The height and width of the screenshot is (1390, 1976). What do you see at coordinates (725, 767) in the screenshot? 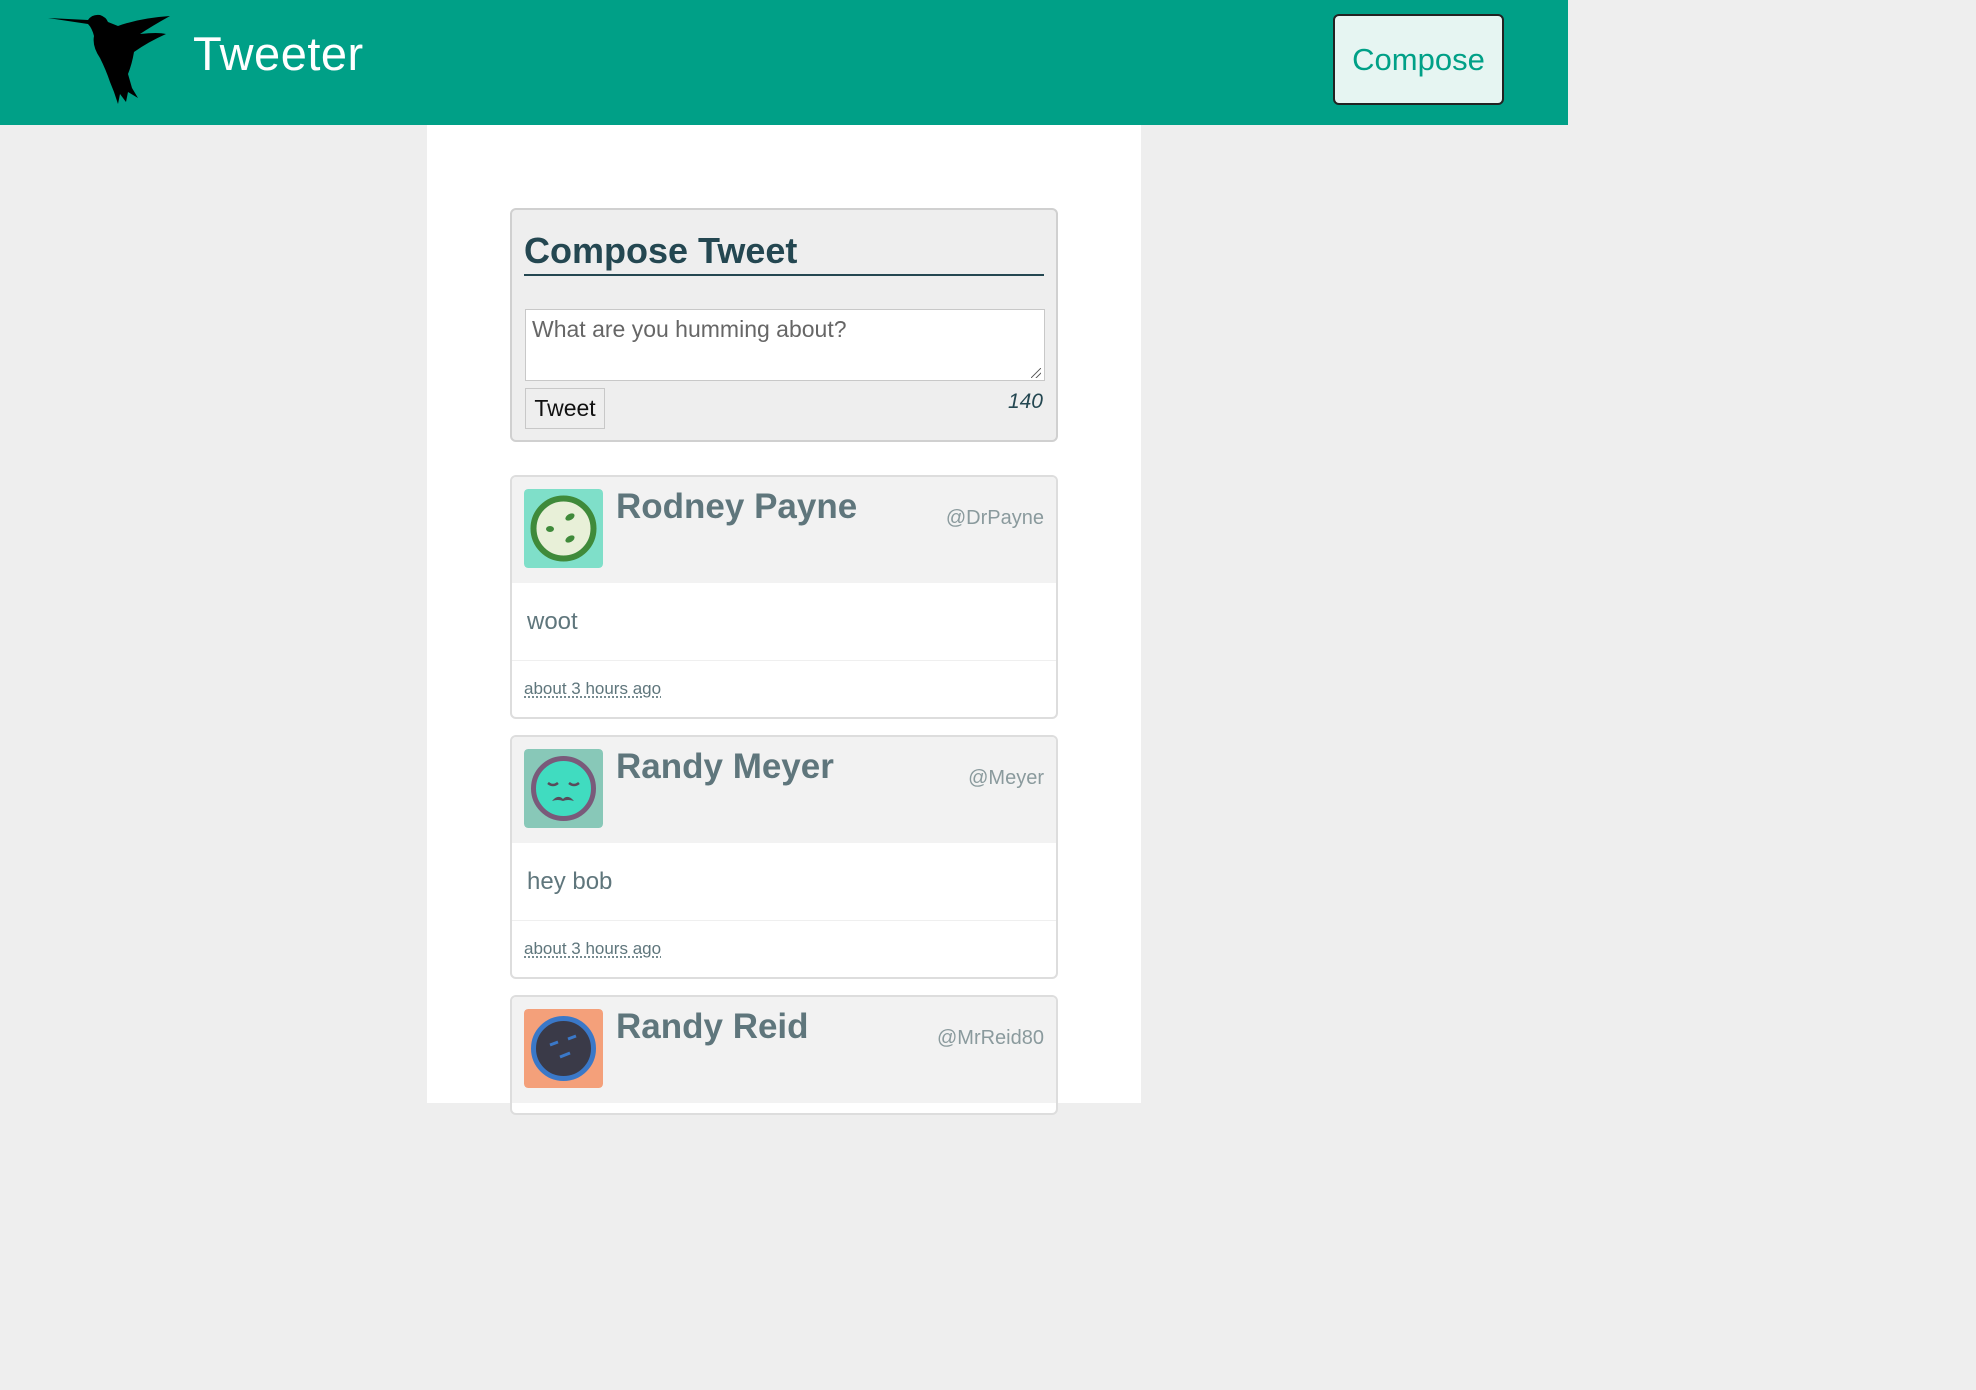
I see `tweet-author-name: Randy Meyer` at bounding box center [725, 767].